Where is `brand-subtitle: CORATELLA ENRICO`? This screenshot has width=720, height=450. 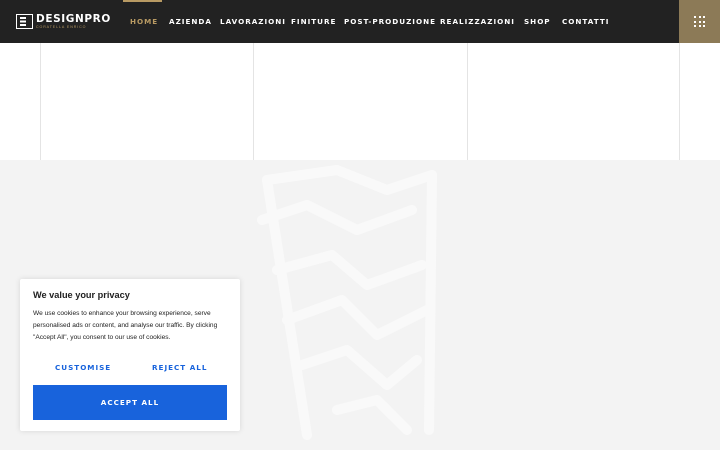
brand-subtitle: CORATELLA ENRICO is located at coordinates (61, 27).